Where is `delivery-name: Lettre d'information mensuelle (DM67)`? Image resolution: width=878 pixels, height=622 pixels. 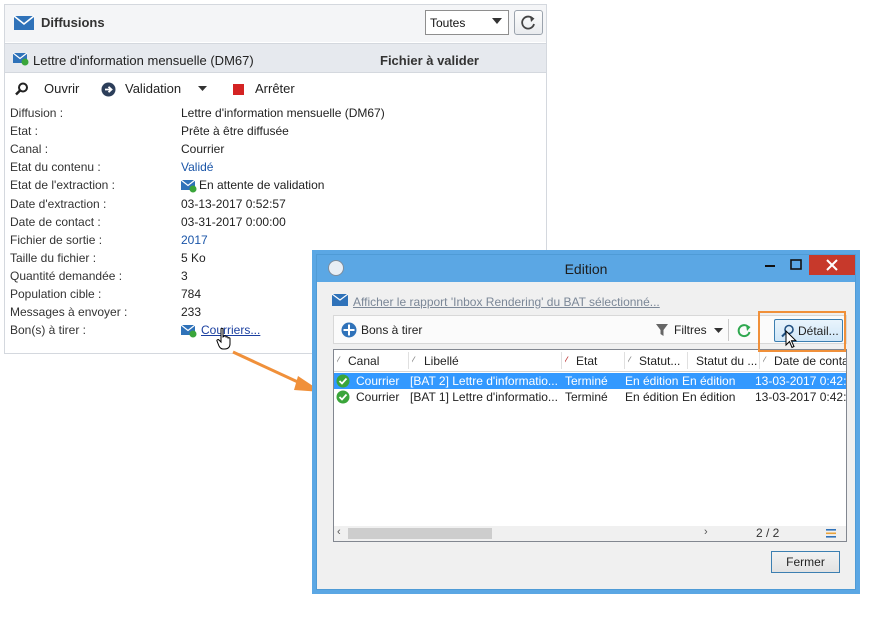 delivery-name: Lettre d'information mensuelle (DM67) is located at coordinates (143, 60).